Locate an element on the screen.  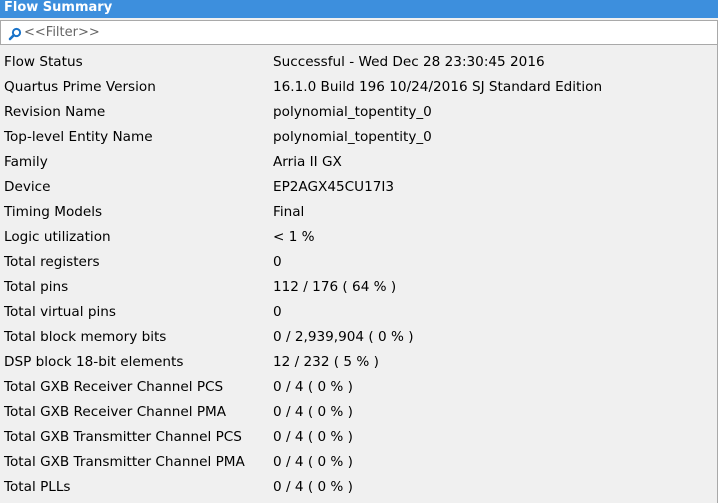
row-label: Total virtual pins is located at coordinates (60, 312).